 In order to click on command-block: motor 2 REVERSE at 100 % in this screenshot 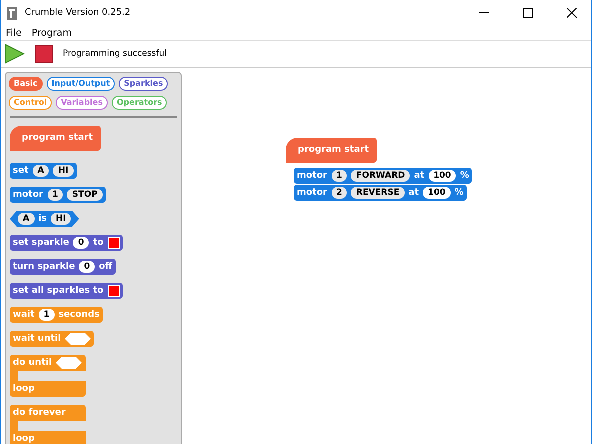, I will do `click(380, 193)`.